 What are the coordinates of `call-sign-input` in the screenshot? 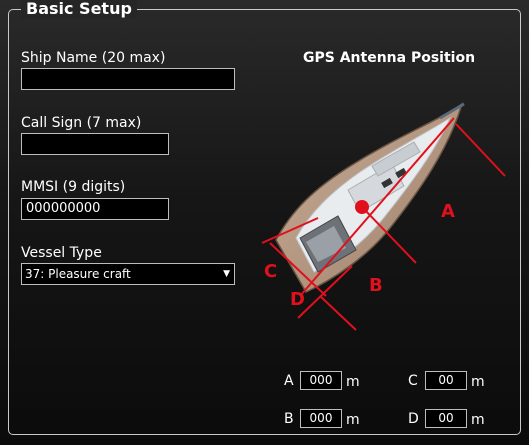 It's located at (95, 144).